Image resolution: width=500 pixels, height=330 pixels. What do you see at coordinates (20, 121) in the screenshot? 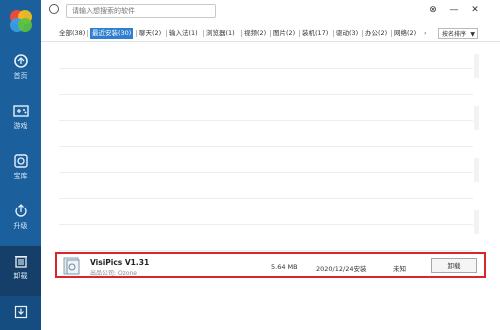
I see `sidebar-item-games: 游戏` at bounding box center [20, 121].